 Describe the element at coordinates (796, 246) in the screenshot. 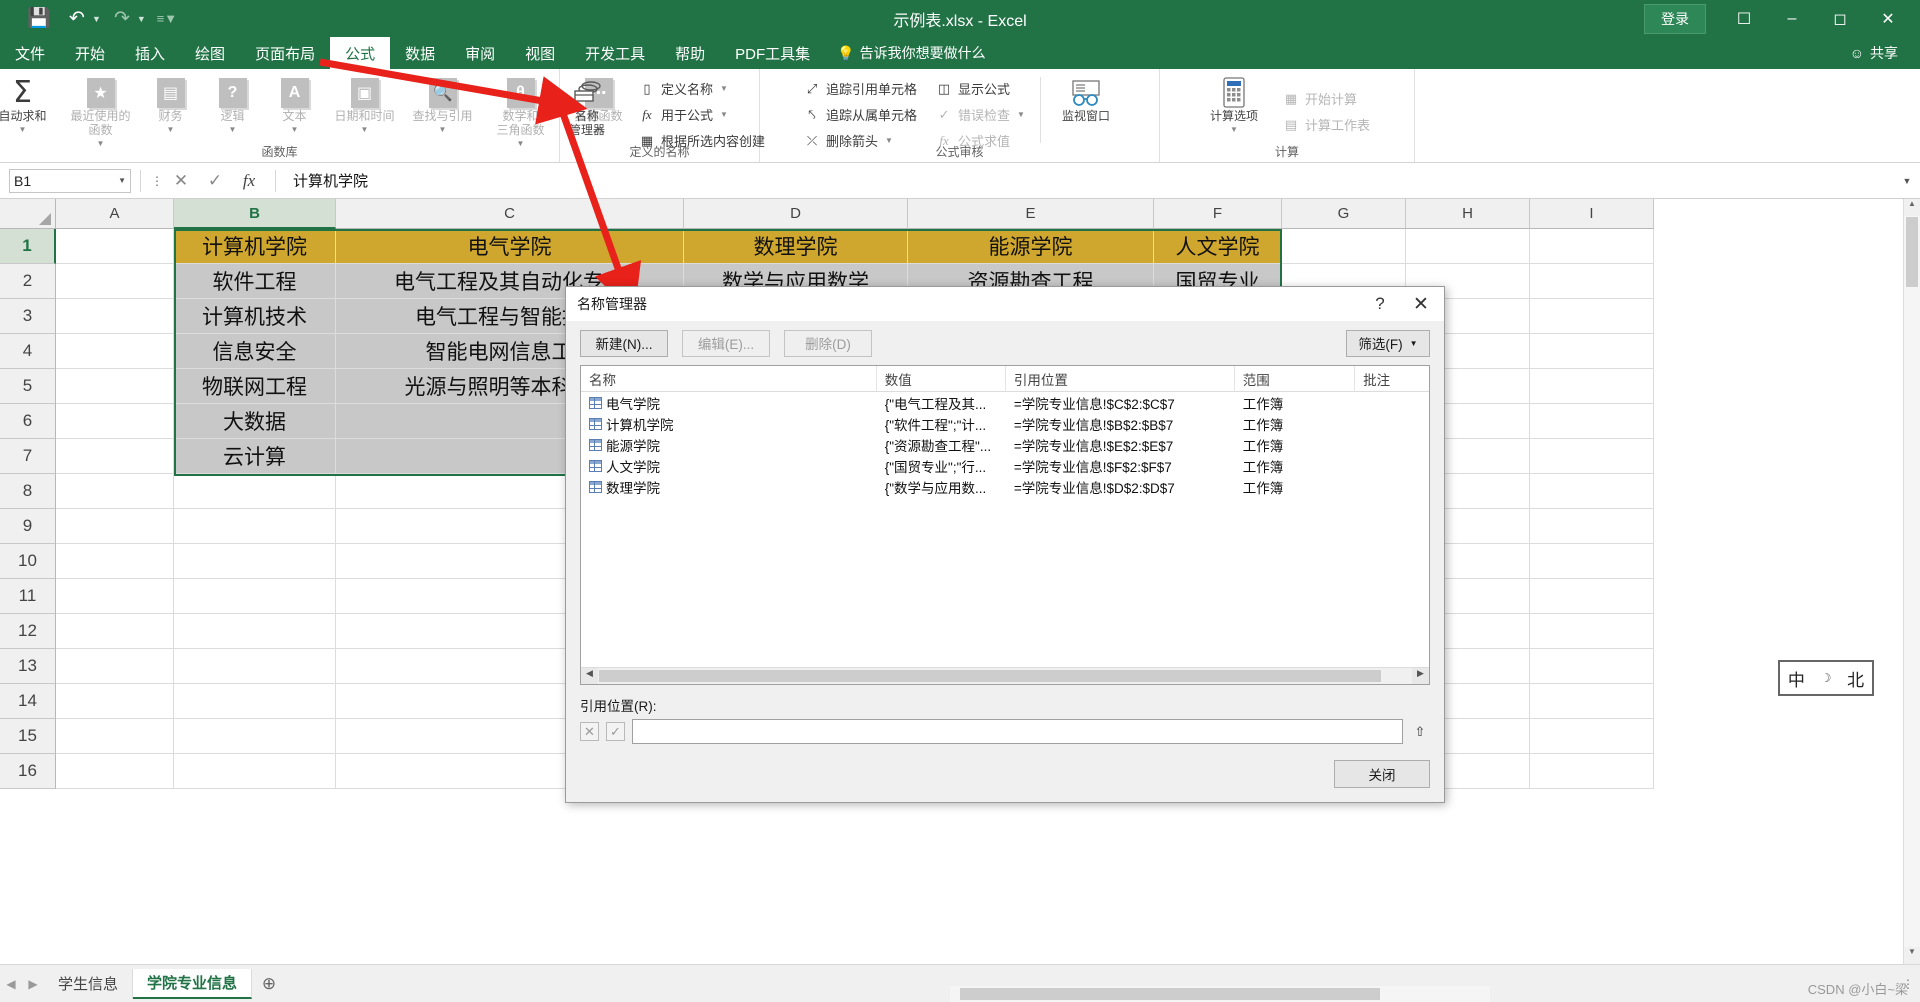

I see `cell-D1: 数理学院` at that location.